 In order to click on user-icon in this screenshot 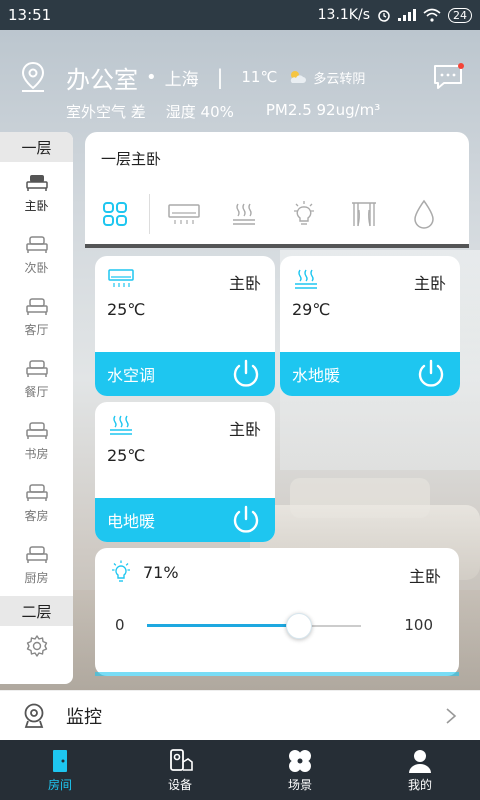, I will do `click(420, 761)`.